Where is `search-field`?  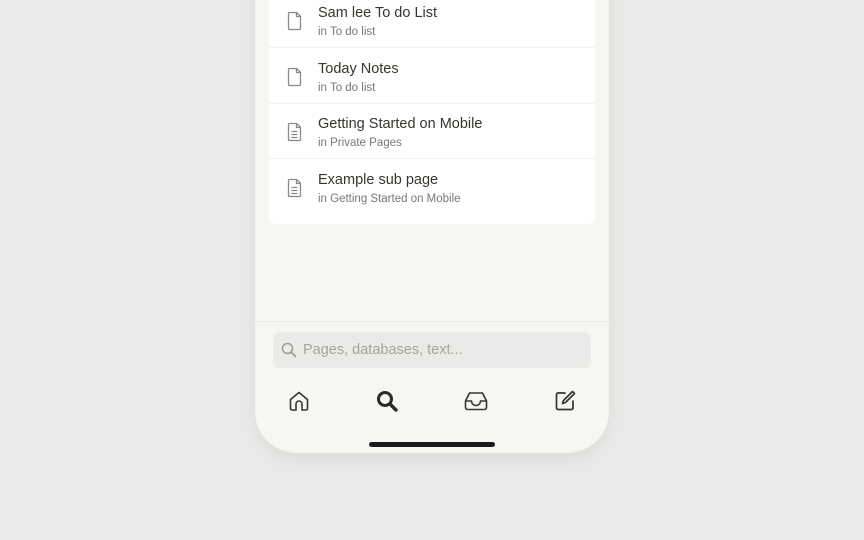 search-field is located at coordinates (432, 350).